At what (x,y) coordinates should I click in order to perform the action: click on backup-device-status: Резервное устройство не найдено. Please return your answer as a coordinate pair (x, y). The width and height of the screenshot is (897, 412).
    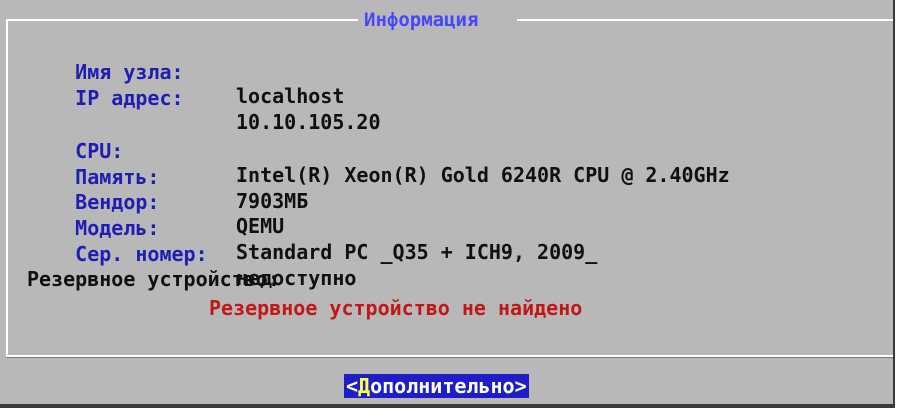
    Looking at the image, I should click on (396, 308).